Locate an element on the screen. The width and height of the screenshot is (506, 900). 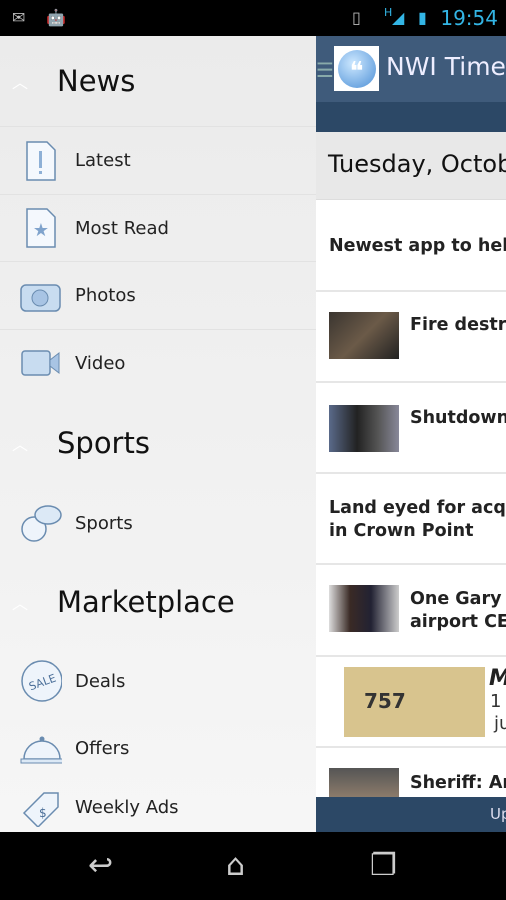
mail-icon: ✉ is located at coordinates (19, 17).